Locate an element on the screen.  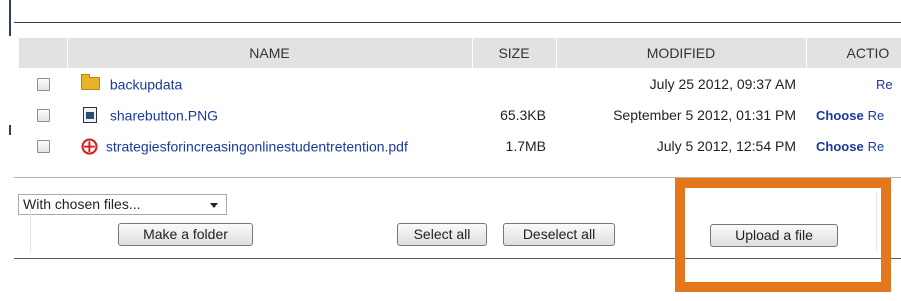
image-file-icon is located at coordinates (90, 115).